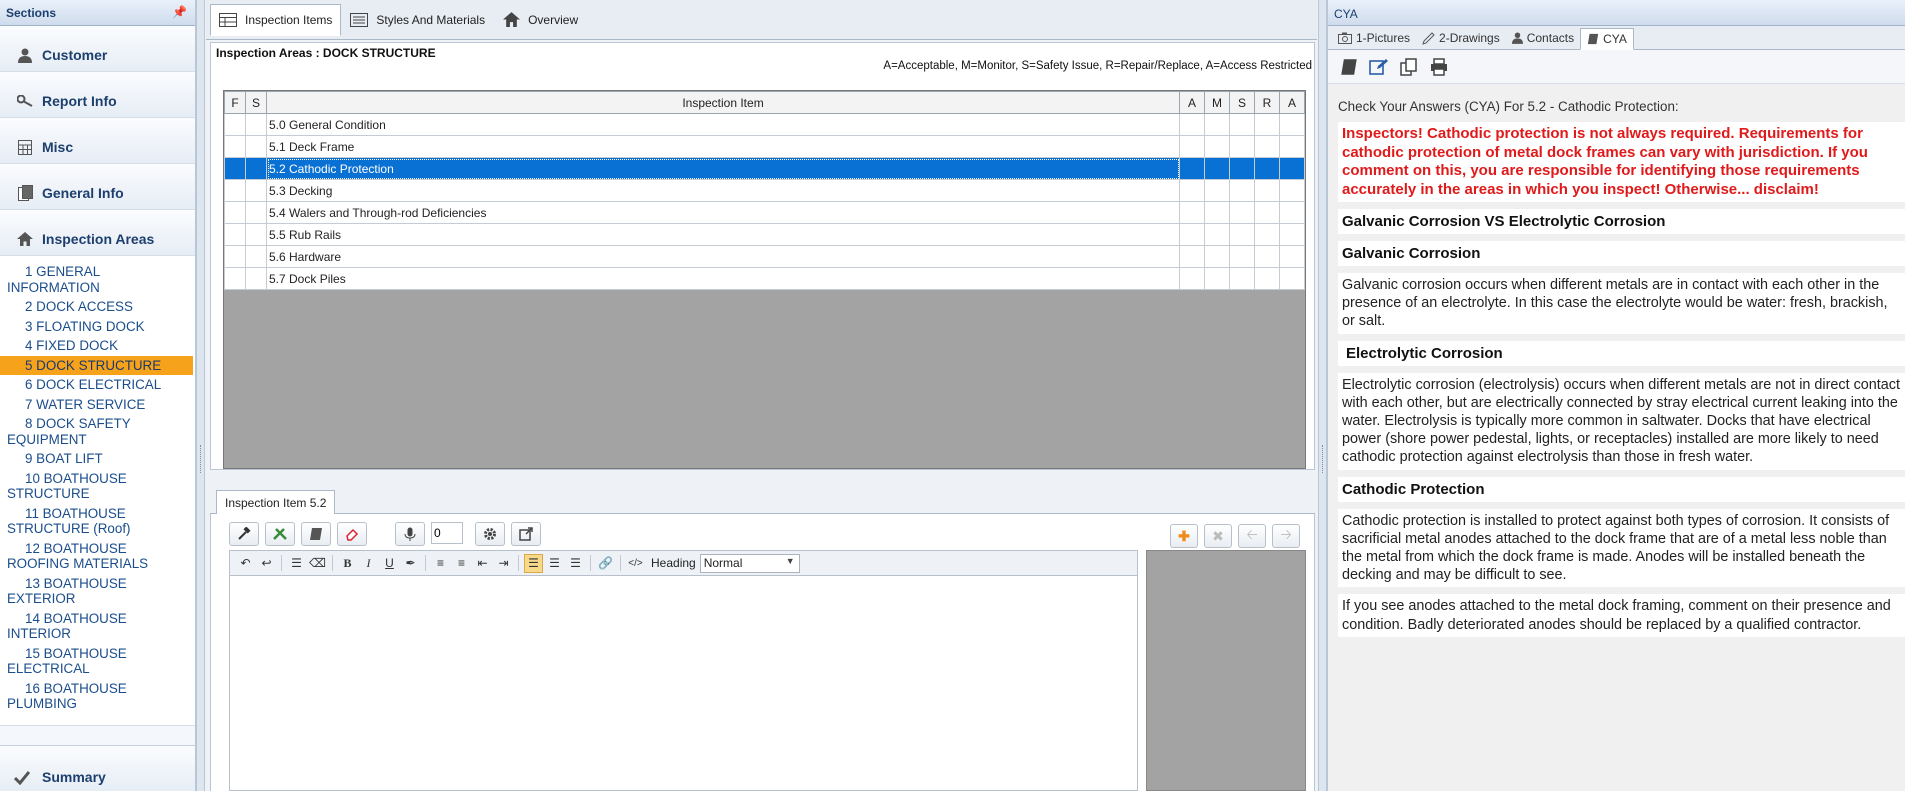  What do you see at coordinates (1242, 102) in the screenshot?
I see `col-header-safety: S` at bounding box center [1242, 102].